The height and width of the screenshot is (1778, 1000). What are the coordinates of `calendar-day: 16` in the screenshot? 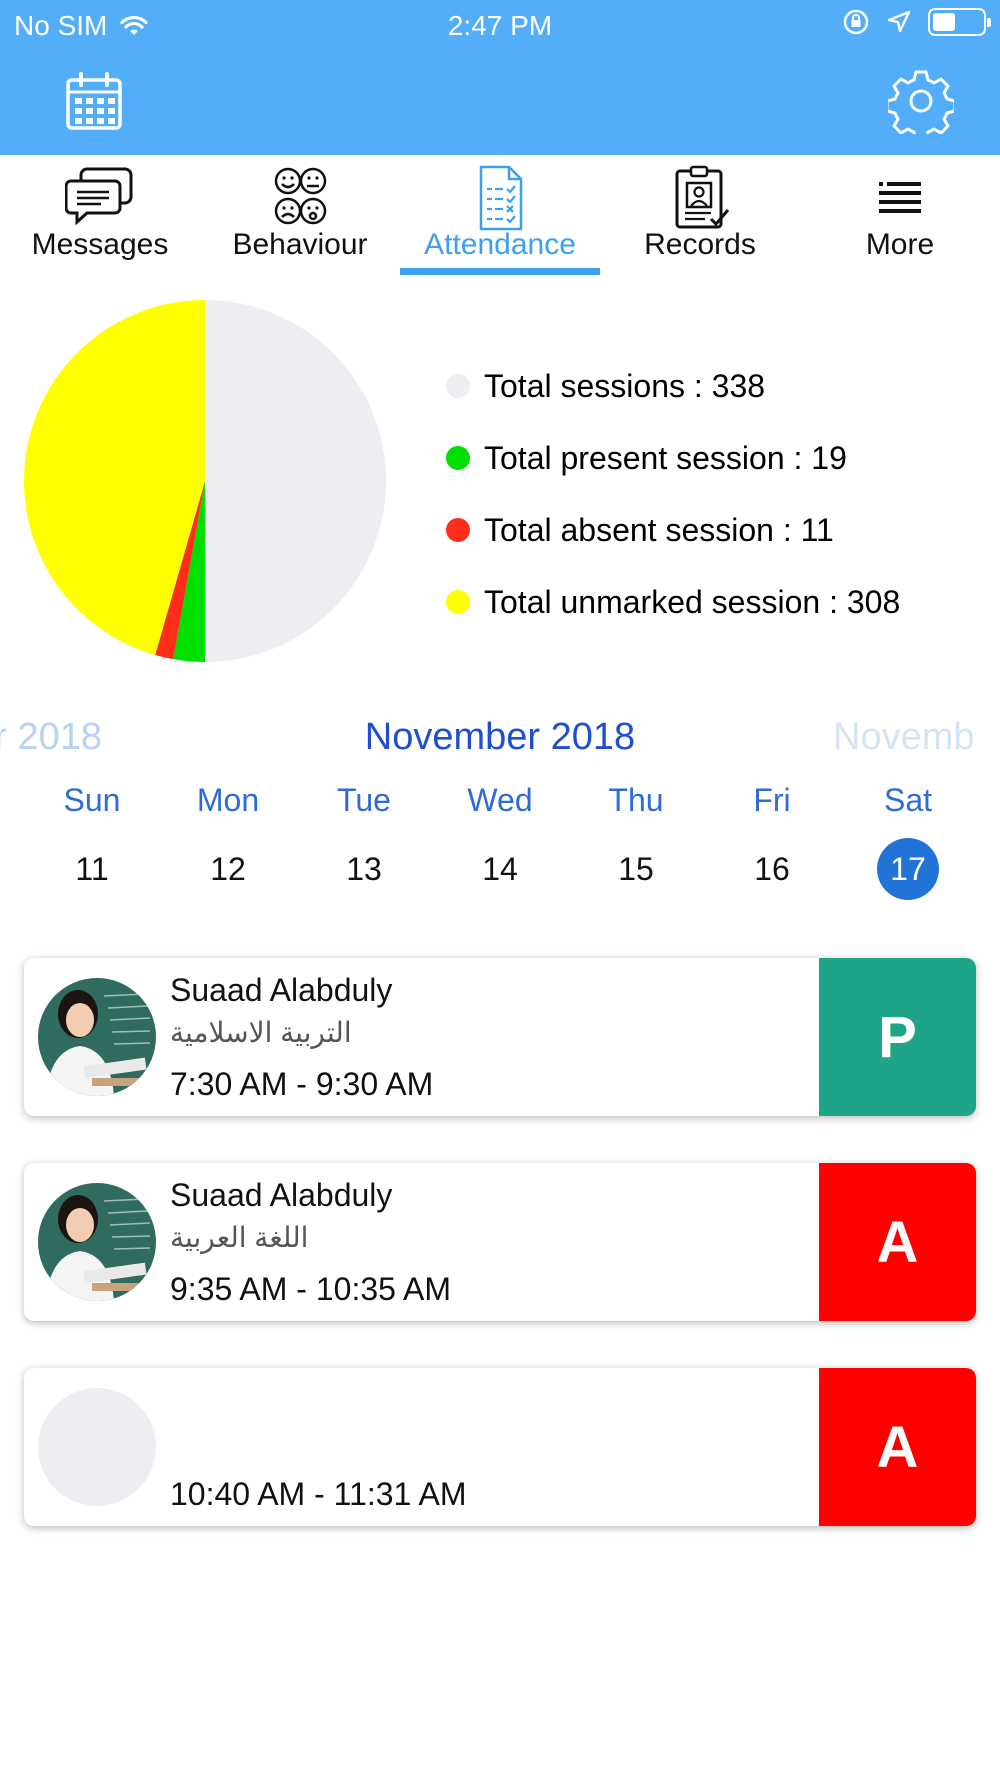 It's located at (772, 869).